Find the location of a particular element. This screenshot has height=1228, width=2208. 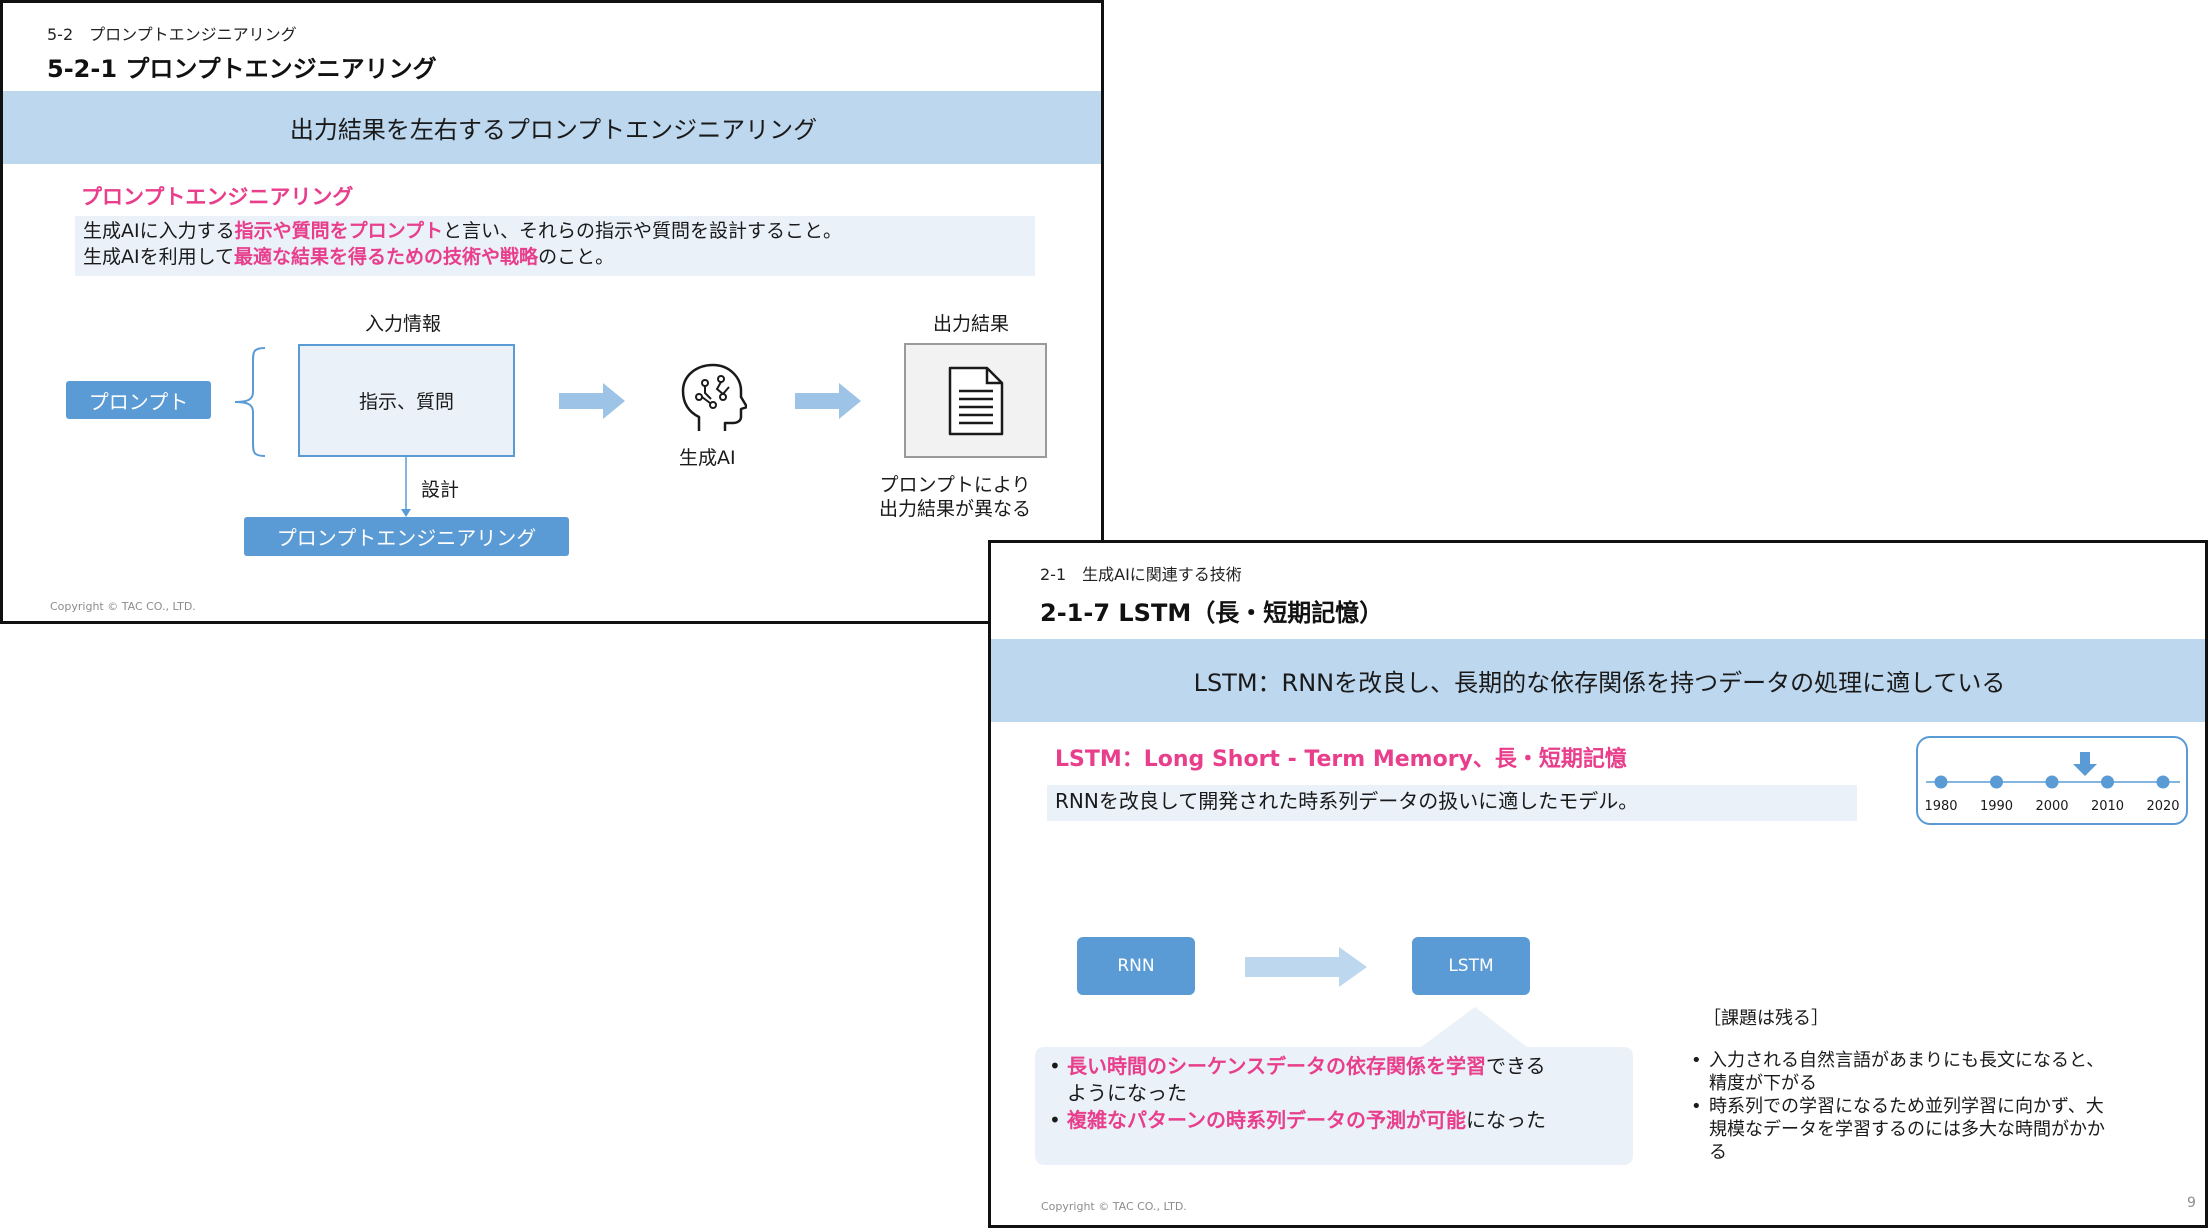

heading: LSTM：Long Short - Term Memory、長・短期記憶 is located at coordinates (1341, 759).